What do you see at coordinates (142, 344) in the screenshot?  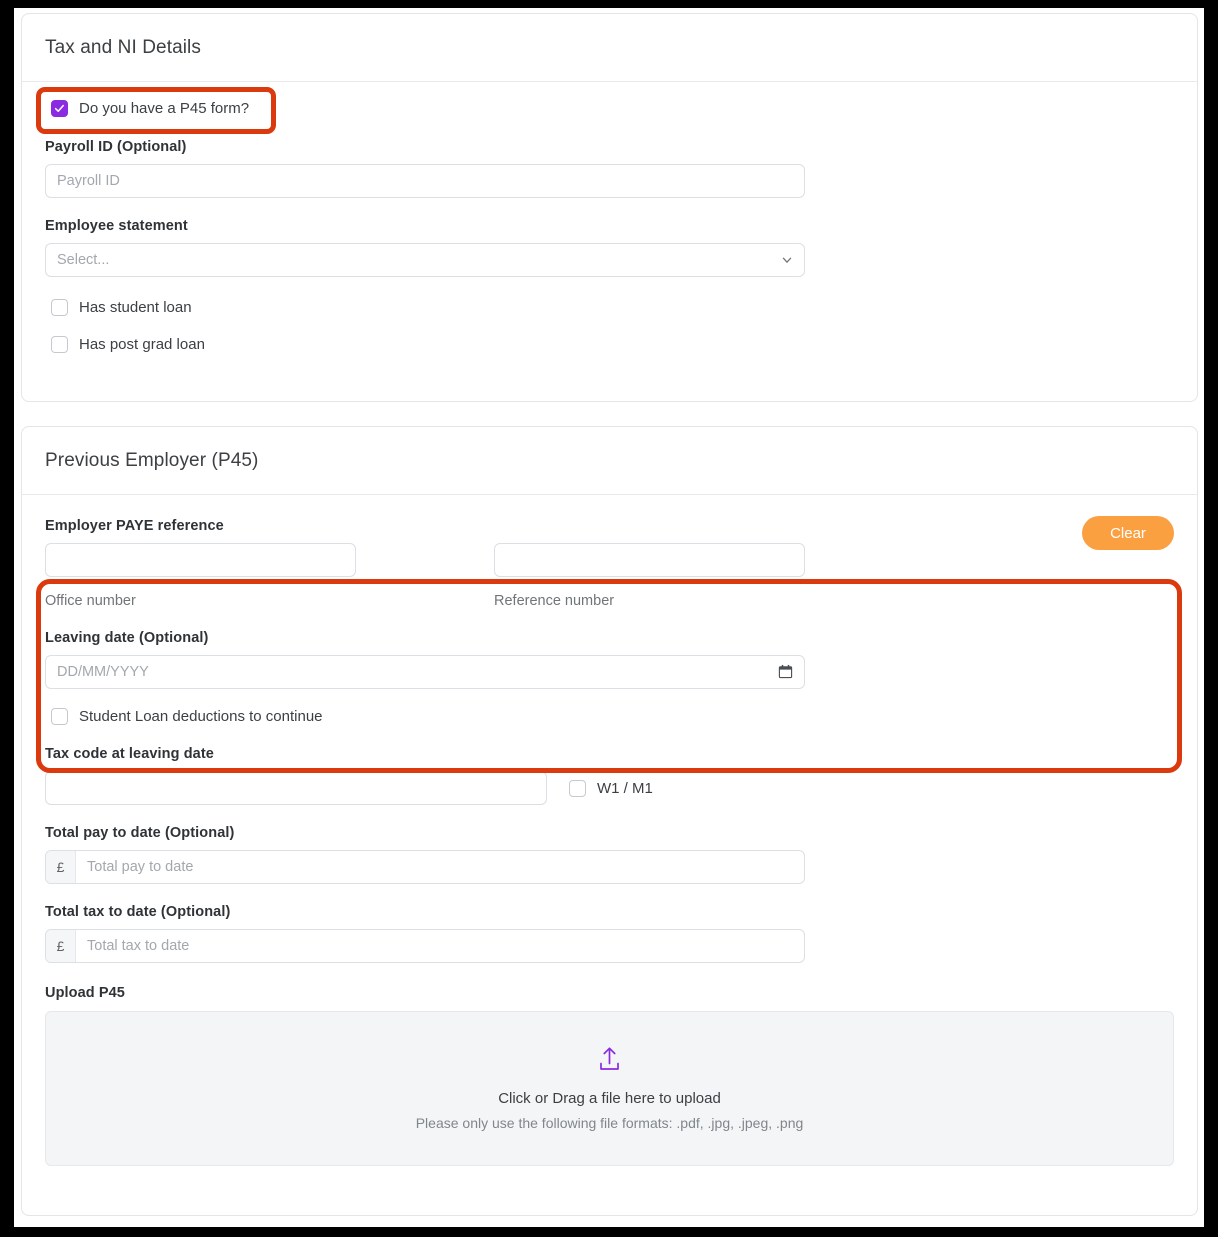 I see `has-post-grad-loan-label: Has post grad loan` at bounding box center [142, 344].